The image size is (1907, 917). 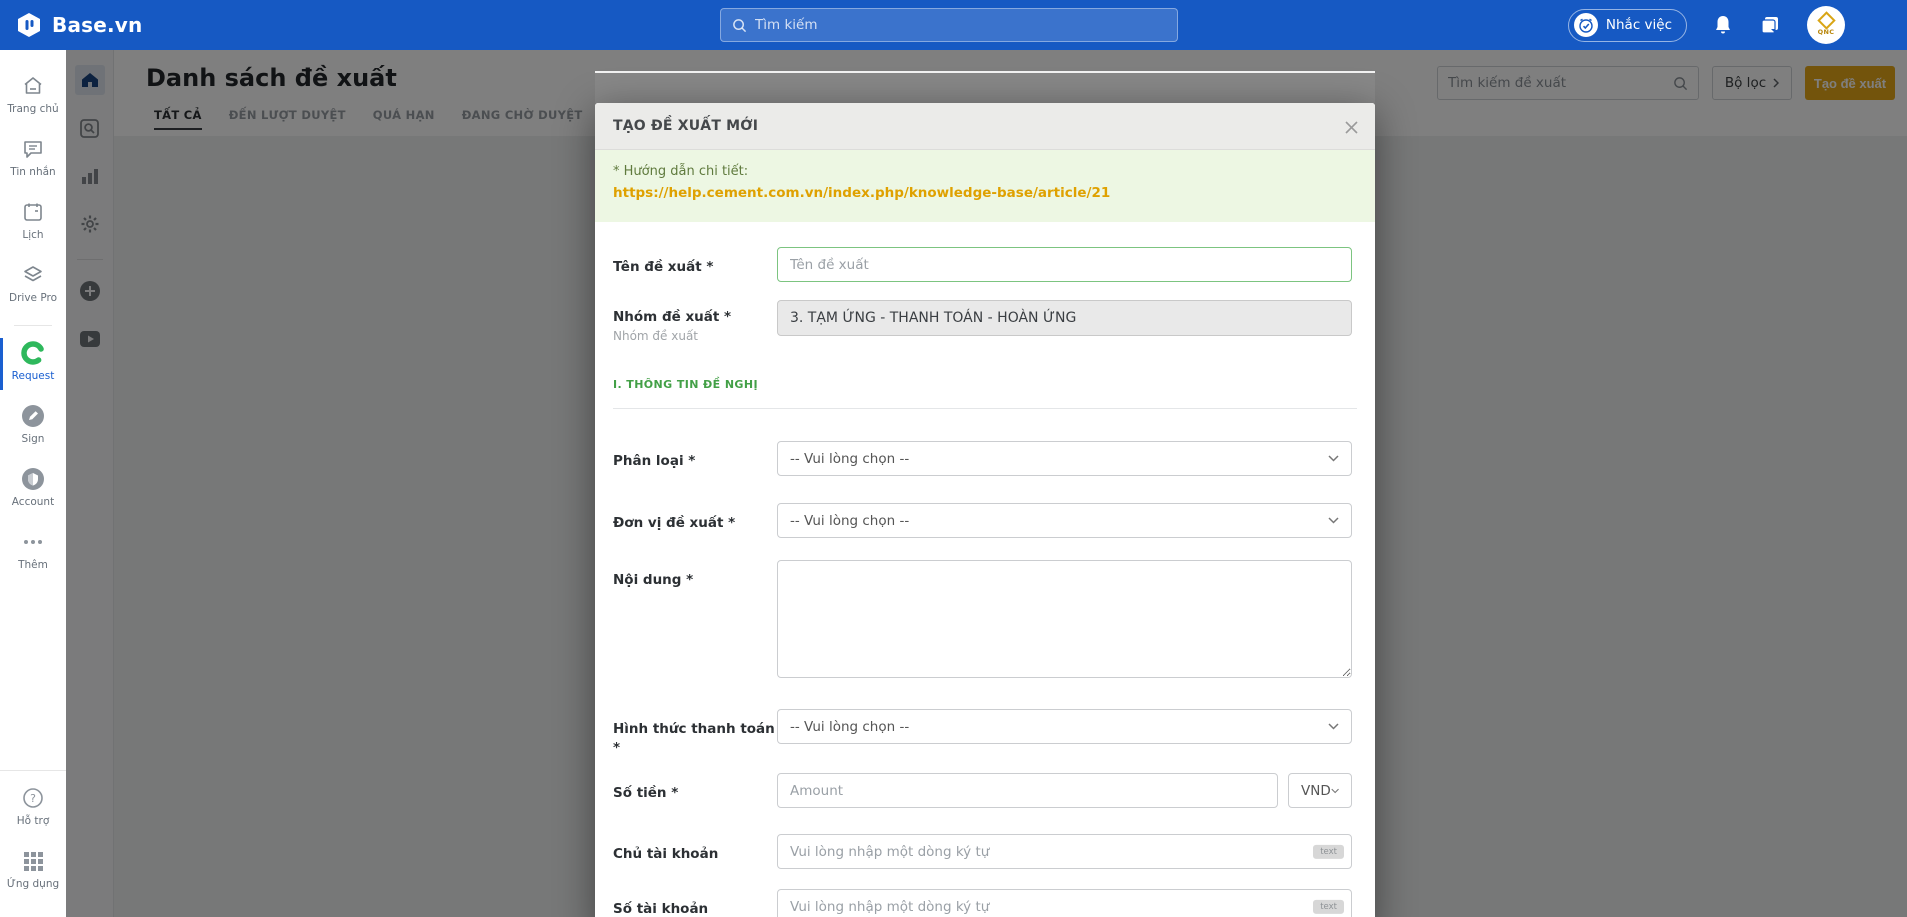 I want to click on top-navbar: Base.vn Nhắc việc, so click(x=953, y=25).